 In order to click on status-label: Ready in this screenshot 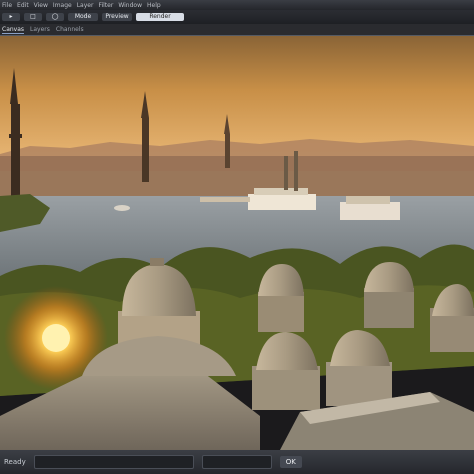, I will do `click(15, 462)`.